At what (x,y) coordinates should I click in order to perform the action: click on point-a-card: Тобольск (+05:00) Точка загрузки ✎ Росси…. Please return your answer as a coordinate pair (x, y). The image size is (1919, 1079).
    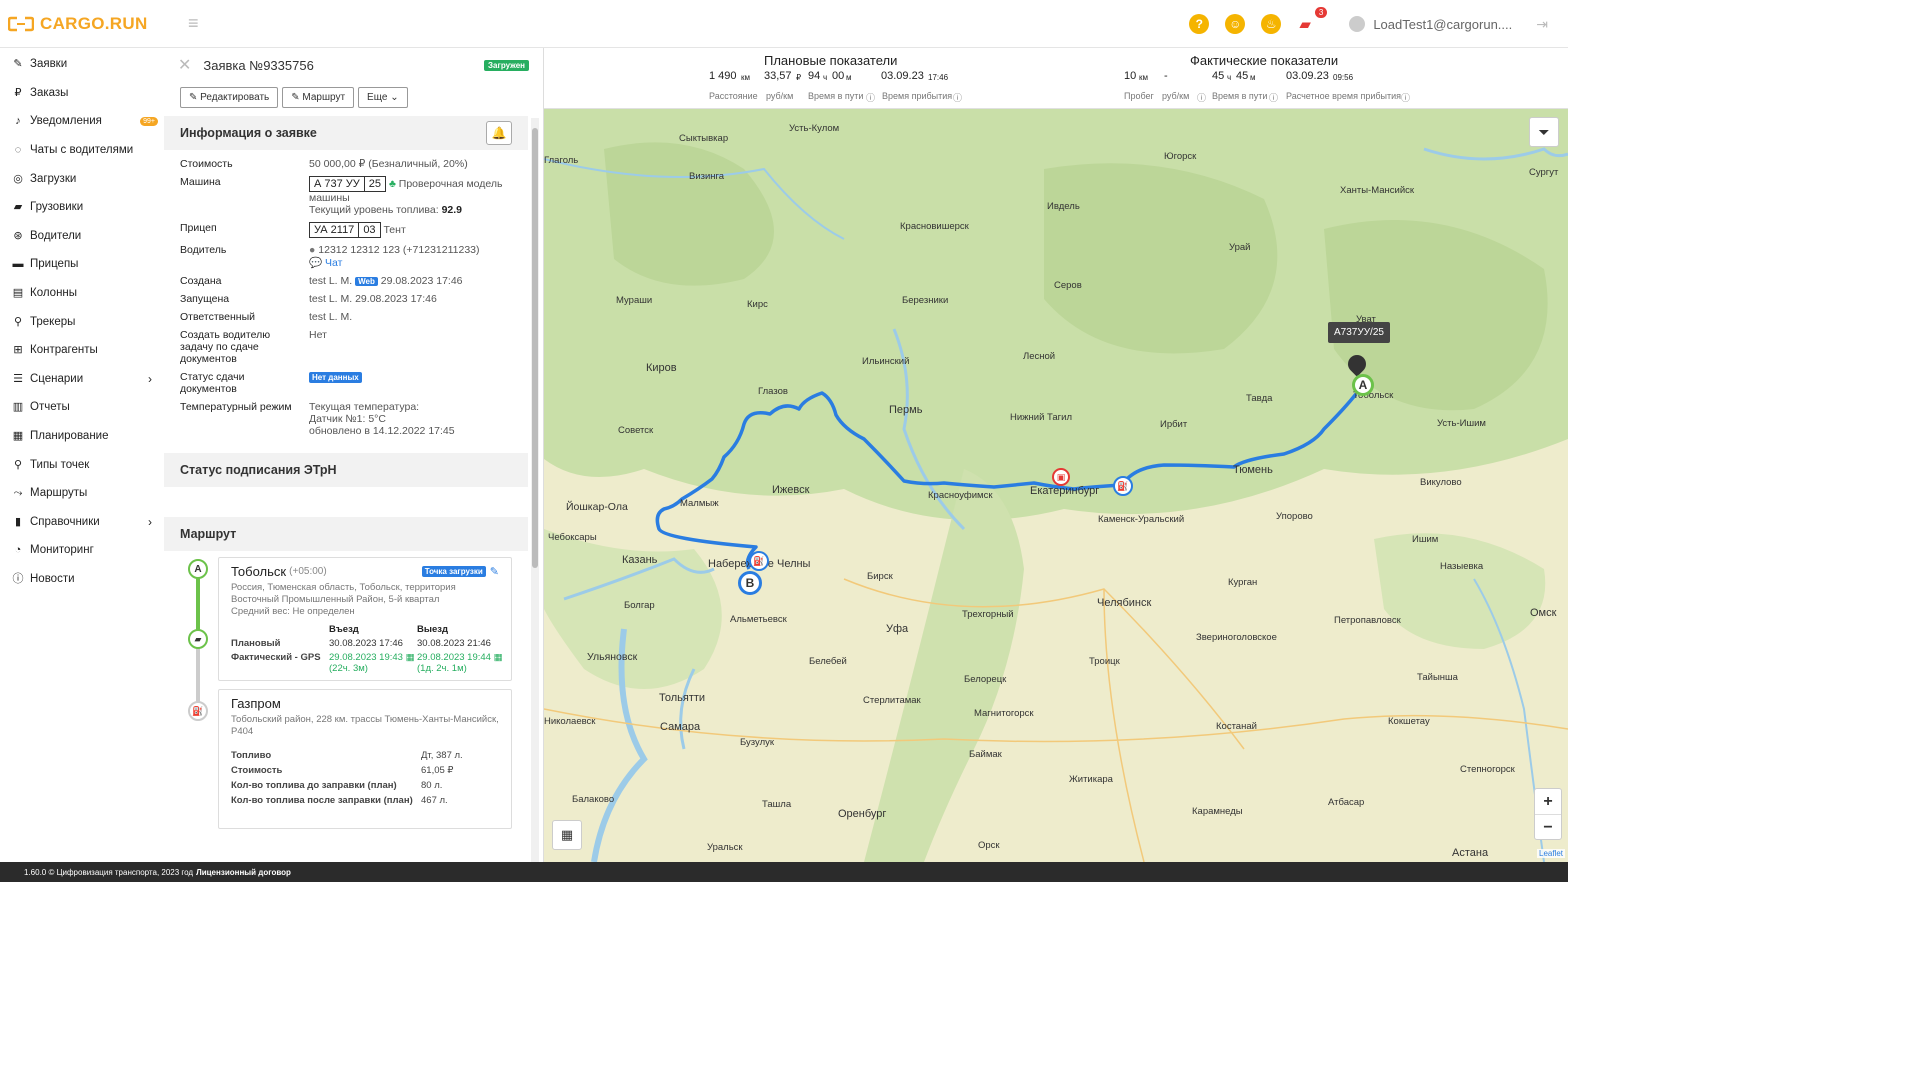
    Looking at the image, I should click on (365, 619).